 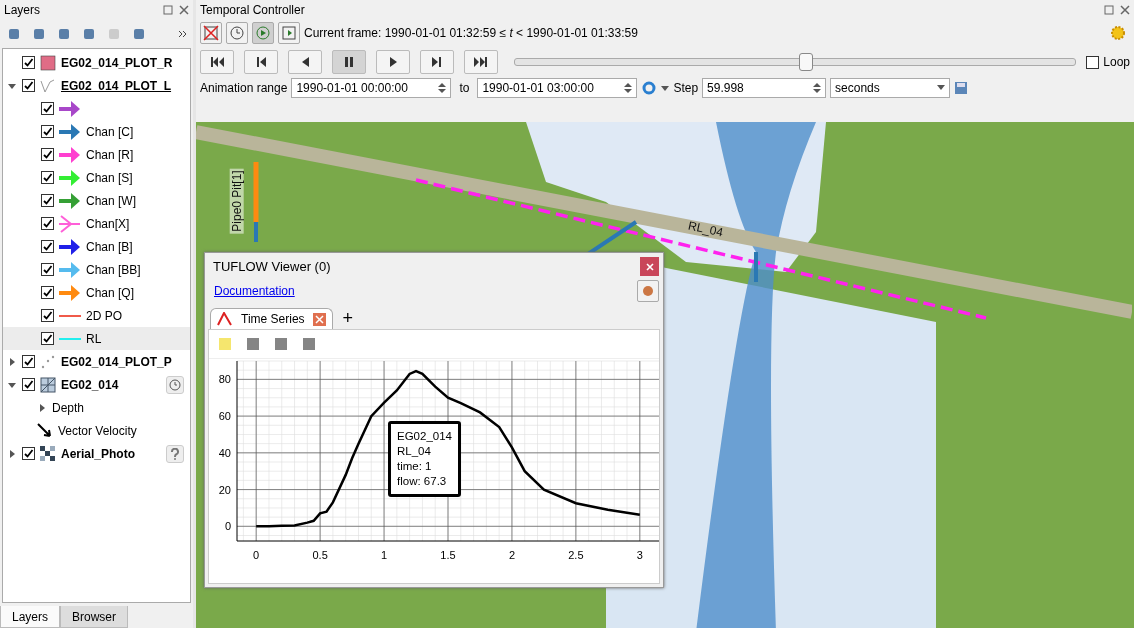 I want to click on date-field: 1990-01-01 03:00:00, so click(x=557, y=88).